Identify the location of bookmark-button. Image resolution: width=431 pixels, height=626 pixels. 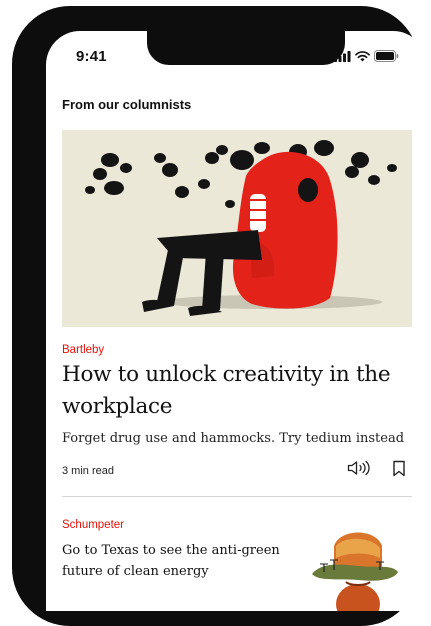
(399, 471).